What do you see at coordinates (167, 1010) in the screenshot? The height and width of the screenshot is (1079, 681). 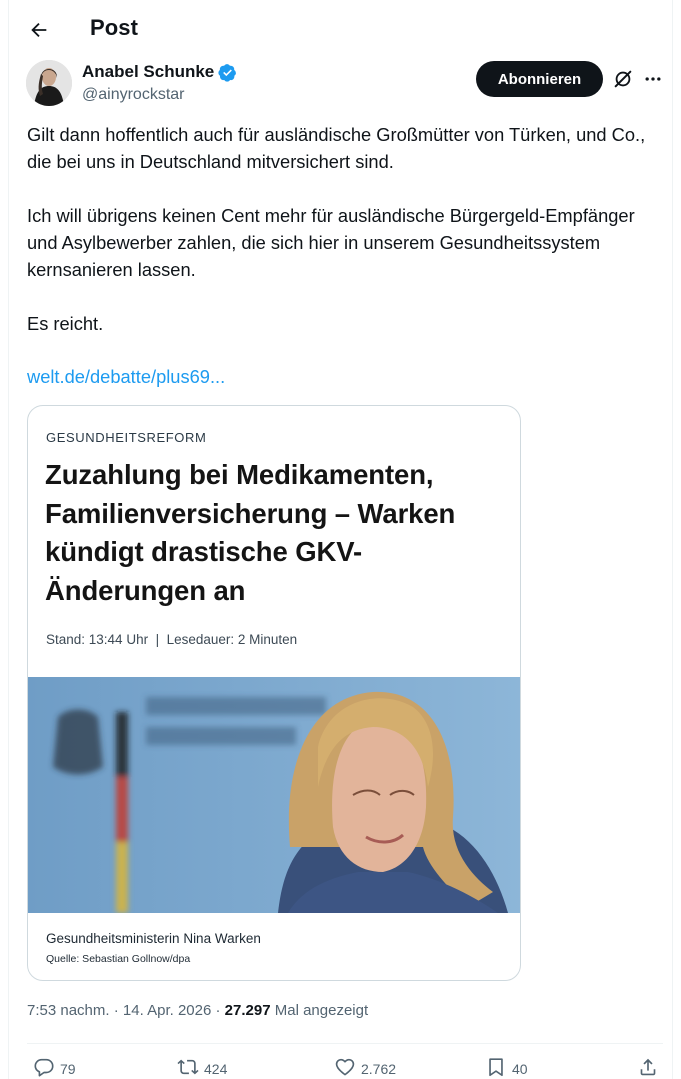 I see `post-date: 14. Apr. 2026` at bounding box center [167, 1010].